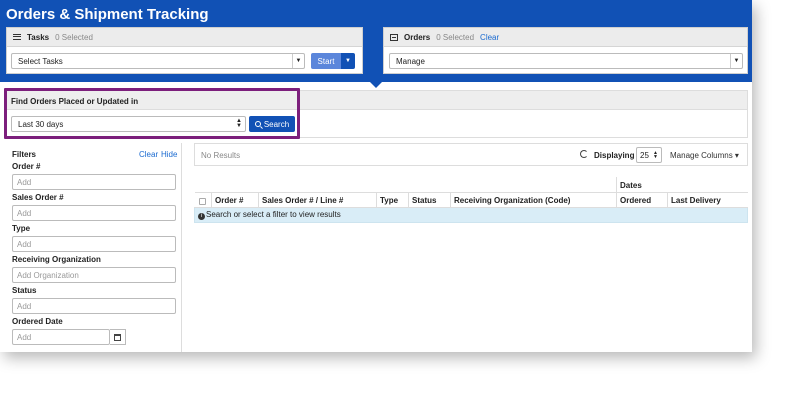  What do you see at coordinates (56, 259) in the screenshot?
I see `filter-label-receiving-org: Receiving Organization` at bounding box center [56, 259].